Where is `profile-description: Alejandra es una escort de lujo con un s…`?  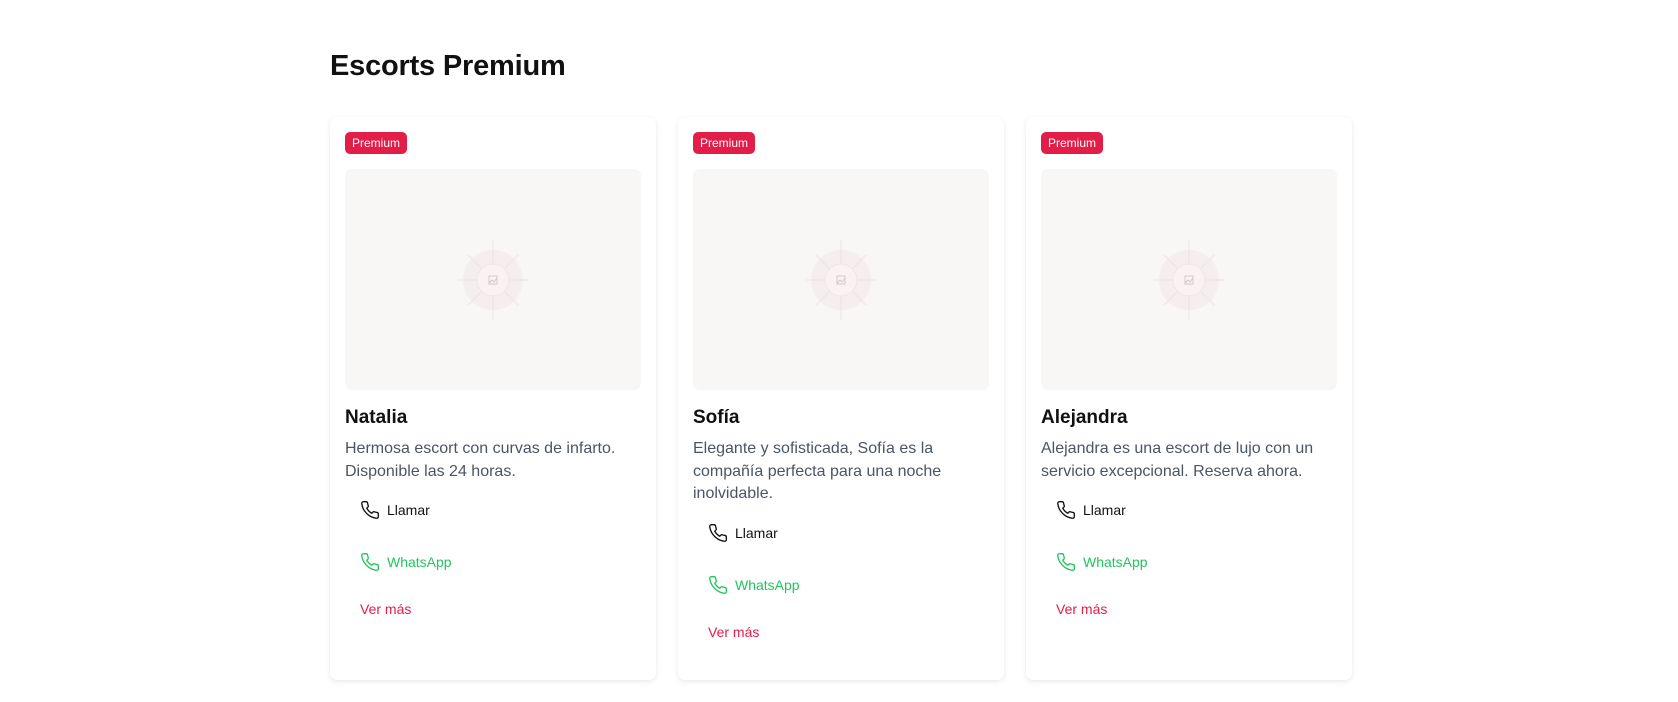
profile-description: Alejandra es una escort de lujo con un s… is located at coordinates (1177, 460).